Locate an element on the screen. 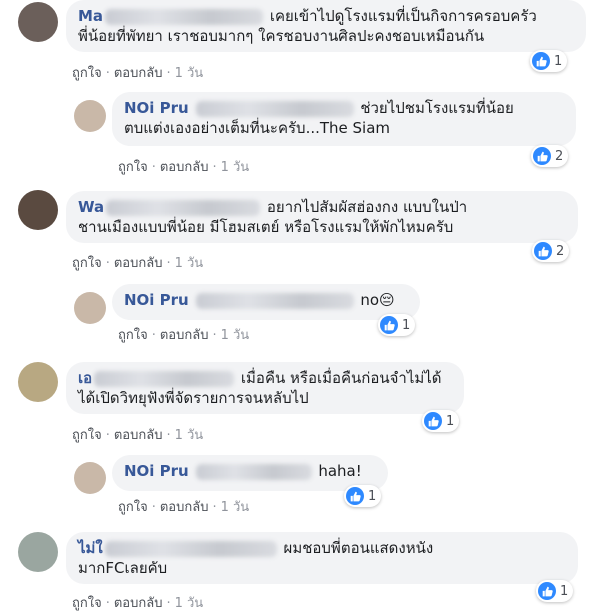  comment-text: ช่วยไปชมโรงแรมที่น้อย is located at coordinates (437, 108).